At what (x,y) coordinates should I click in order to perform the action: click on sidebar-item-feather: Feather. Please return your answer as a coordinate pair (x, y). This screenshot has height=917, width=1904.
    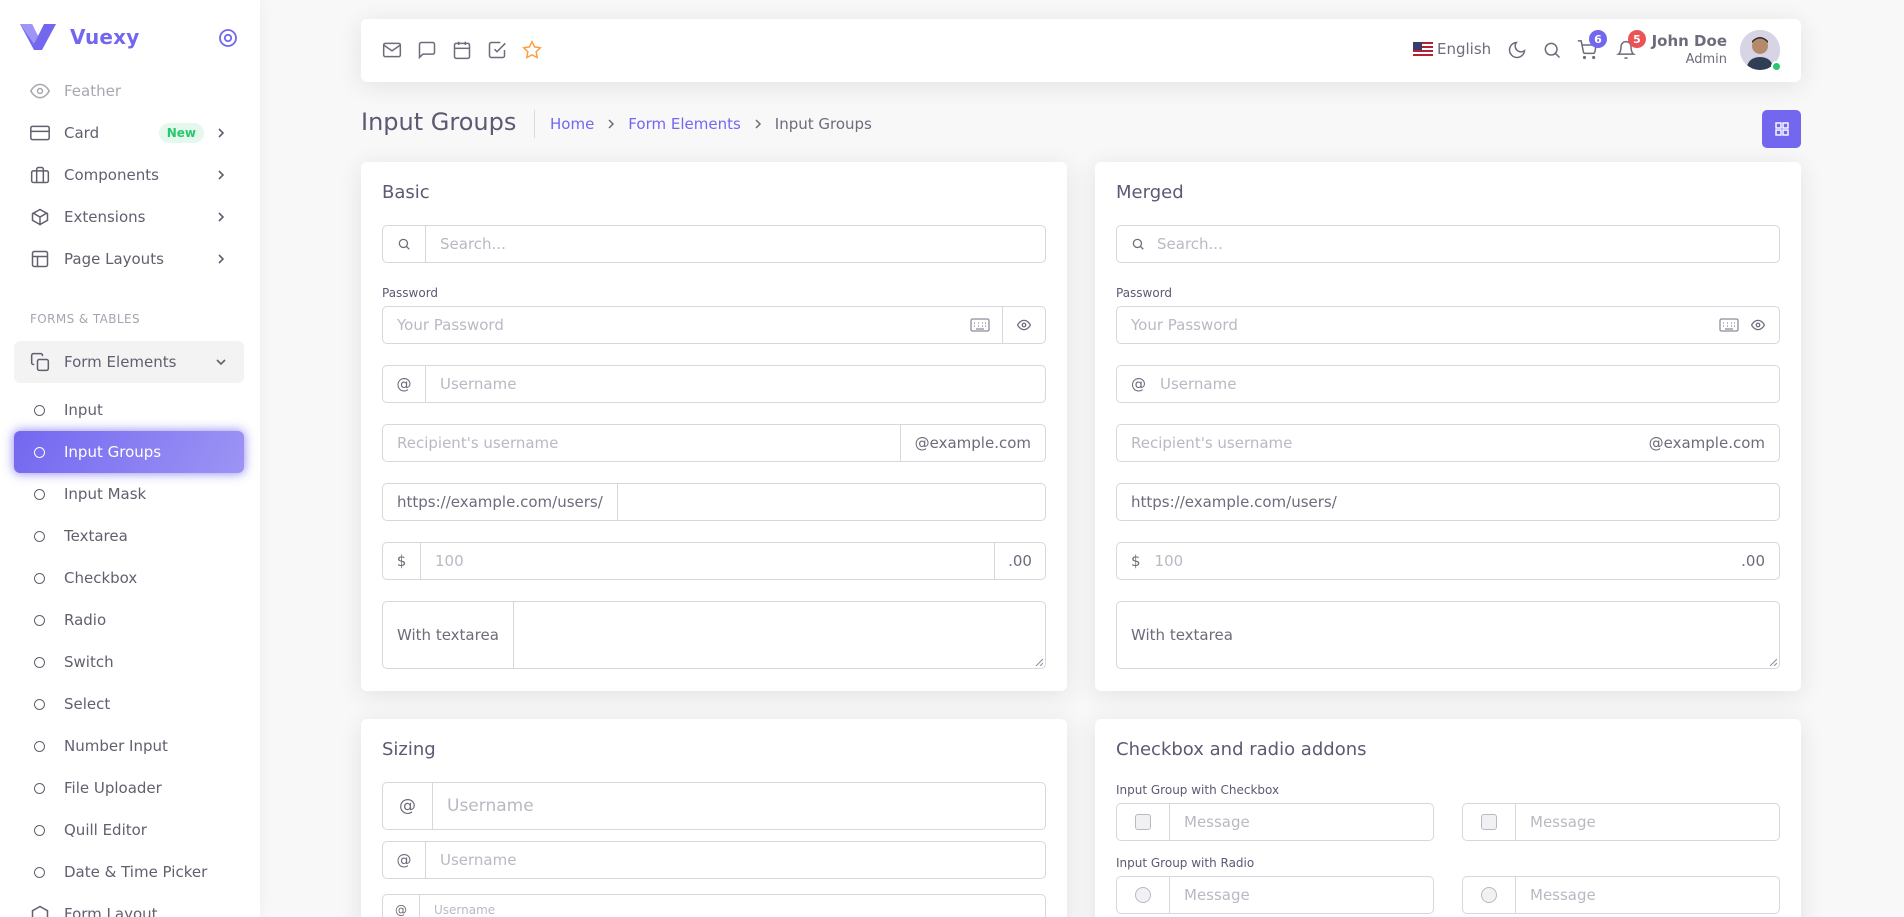
    Looking at the image, I should click on (129, 91).